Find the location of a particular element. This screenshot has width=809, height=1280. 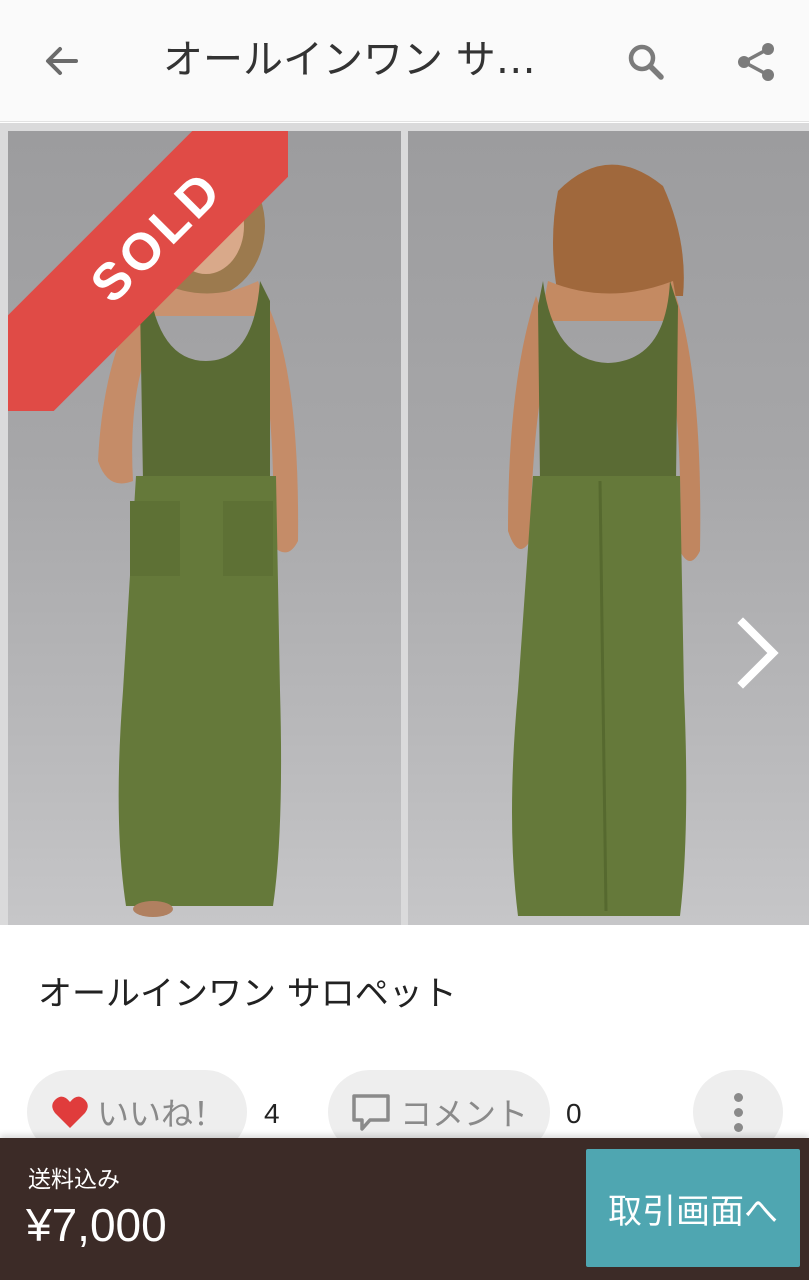

comment-count: 0 is located at coordinates (574, 1113).